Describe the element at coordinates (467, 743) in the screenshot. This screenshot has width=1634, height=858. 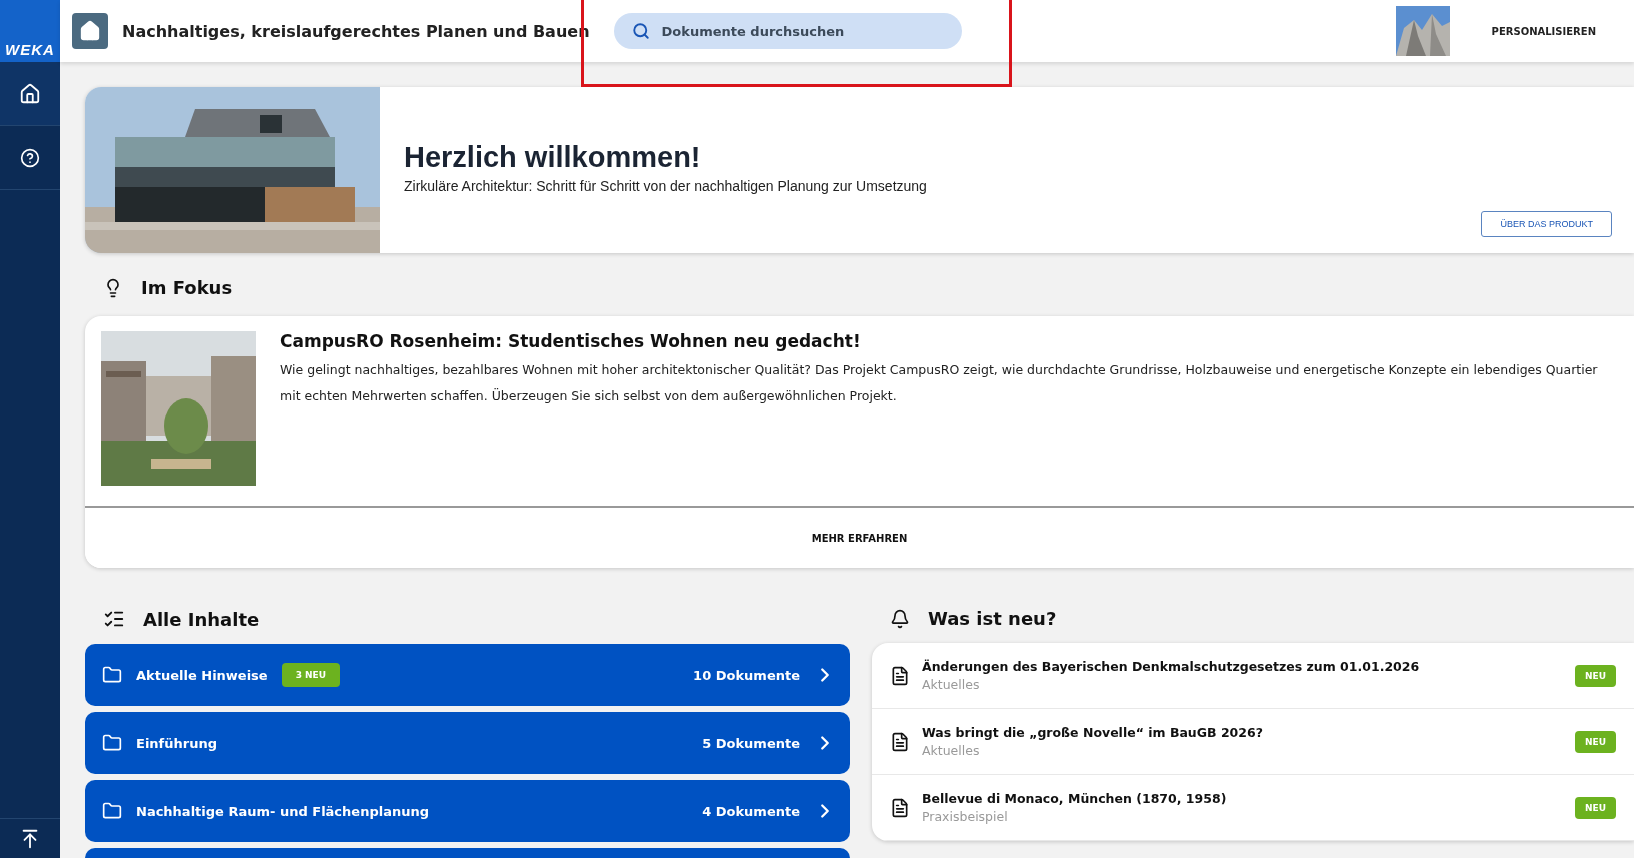
I see `folder-row: Einführung 5 Dokumente` at that location.